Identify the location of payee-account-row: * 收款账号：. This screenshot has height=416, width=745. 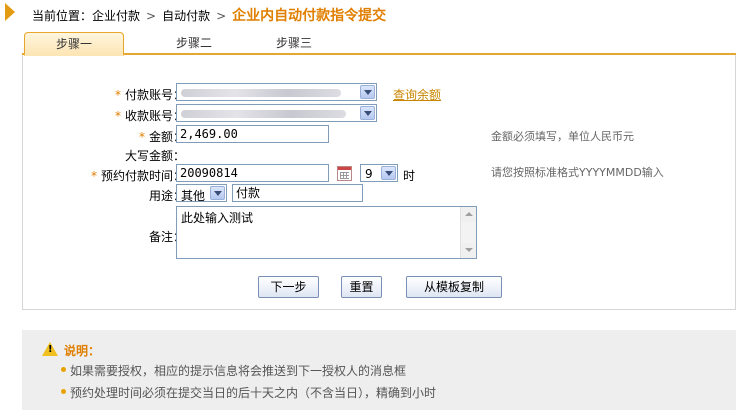
(380, 114).